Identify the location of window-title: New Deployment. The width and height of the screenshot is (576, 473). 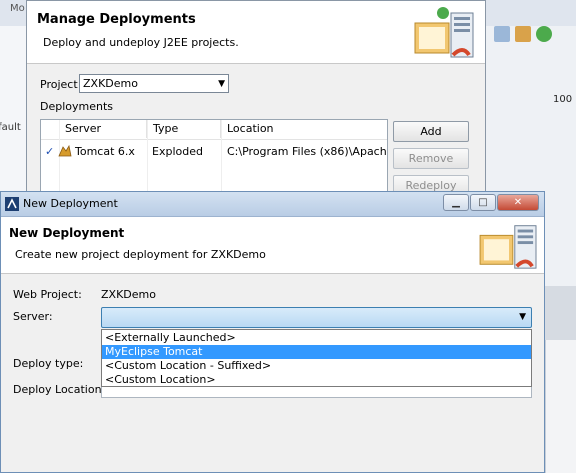
(70, 203).